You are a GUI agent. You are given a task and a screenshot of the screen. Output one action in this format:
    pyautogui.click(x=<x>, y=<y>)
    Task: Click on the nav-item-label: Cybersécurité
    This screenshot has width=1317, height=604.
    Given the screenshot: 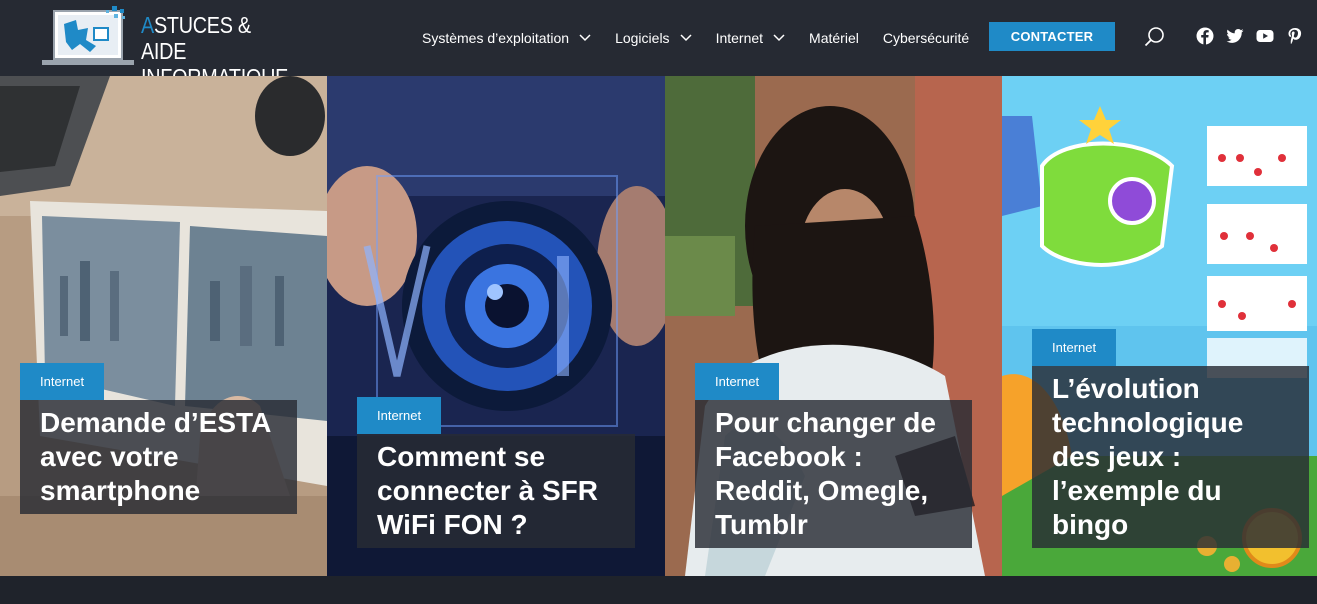 What is the action you would take?
    pyautogui.click(x=926, y=38)
    